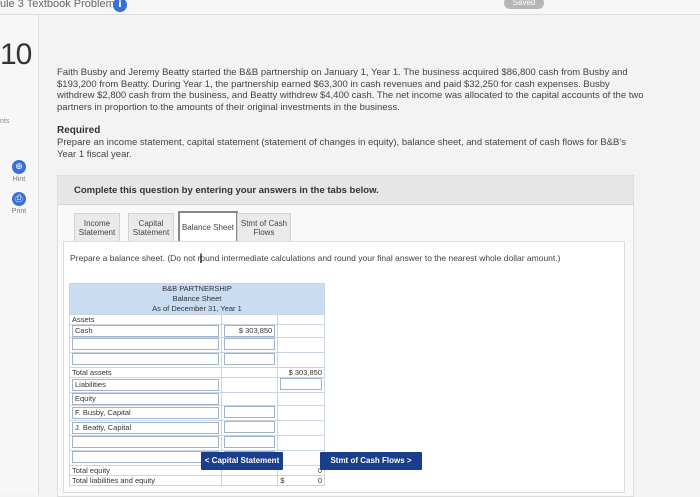  I want to click on table-row: Total equity 0, so click(197, 470).